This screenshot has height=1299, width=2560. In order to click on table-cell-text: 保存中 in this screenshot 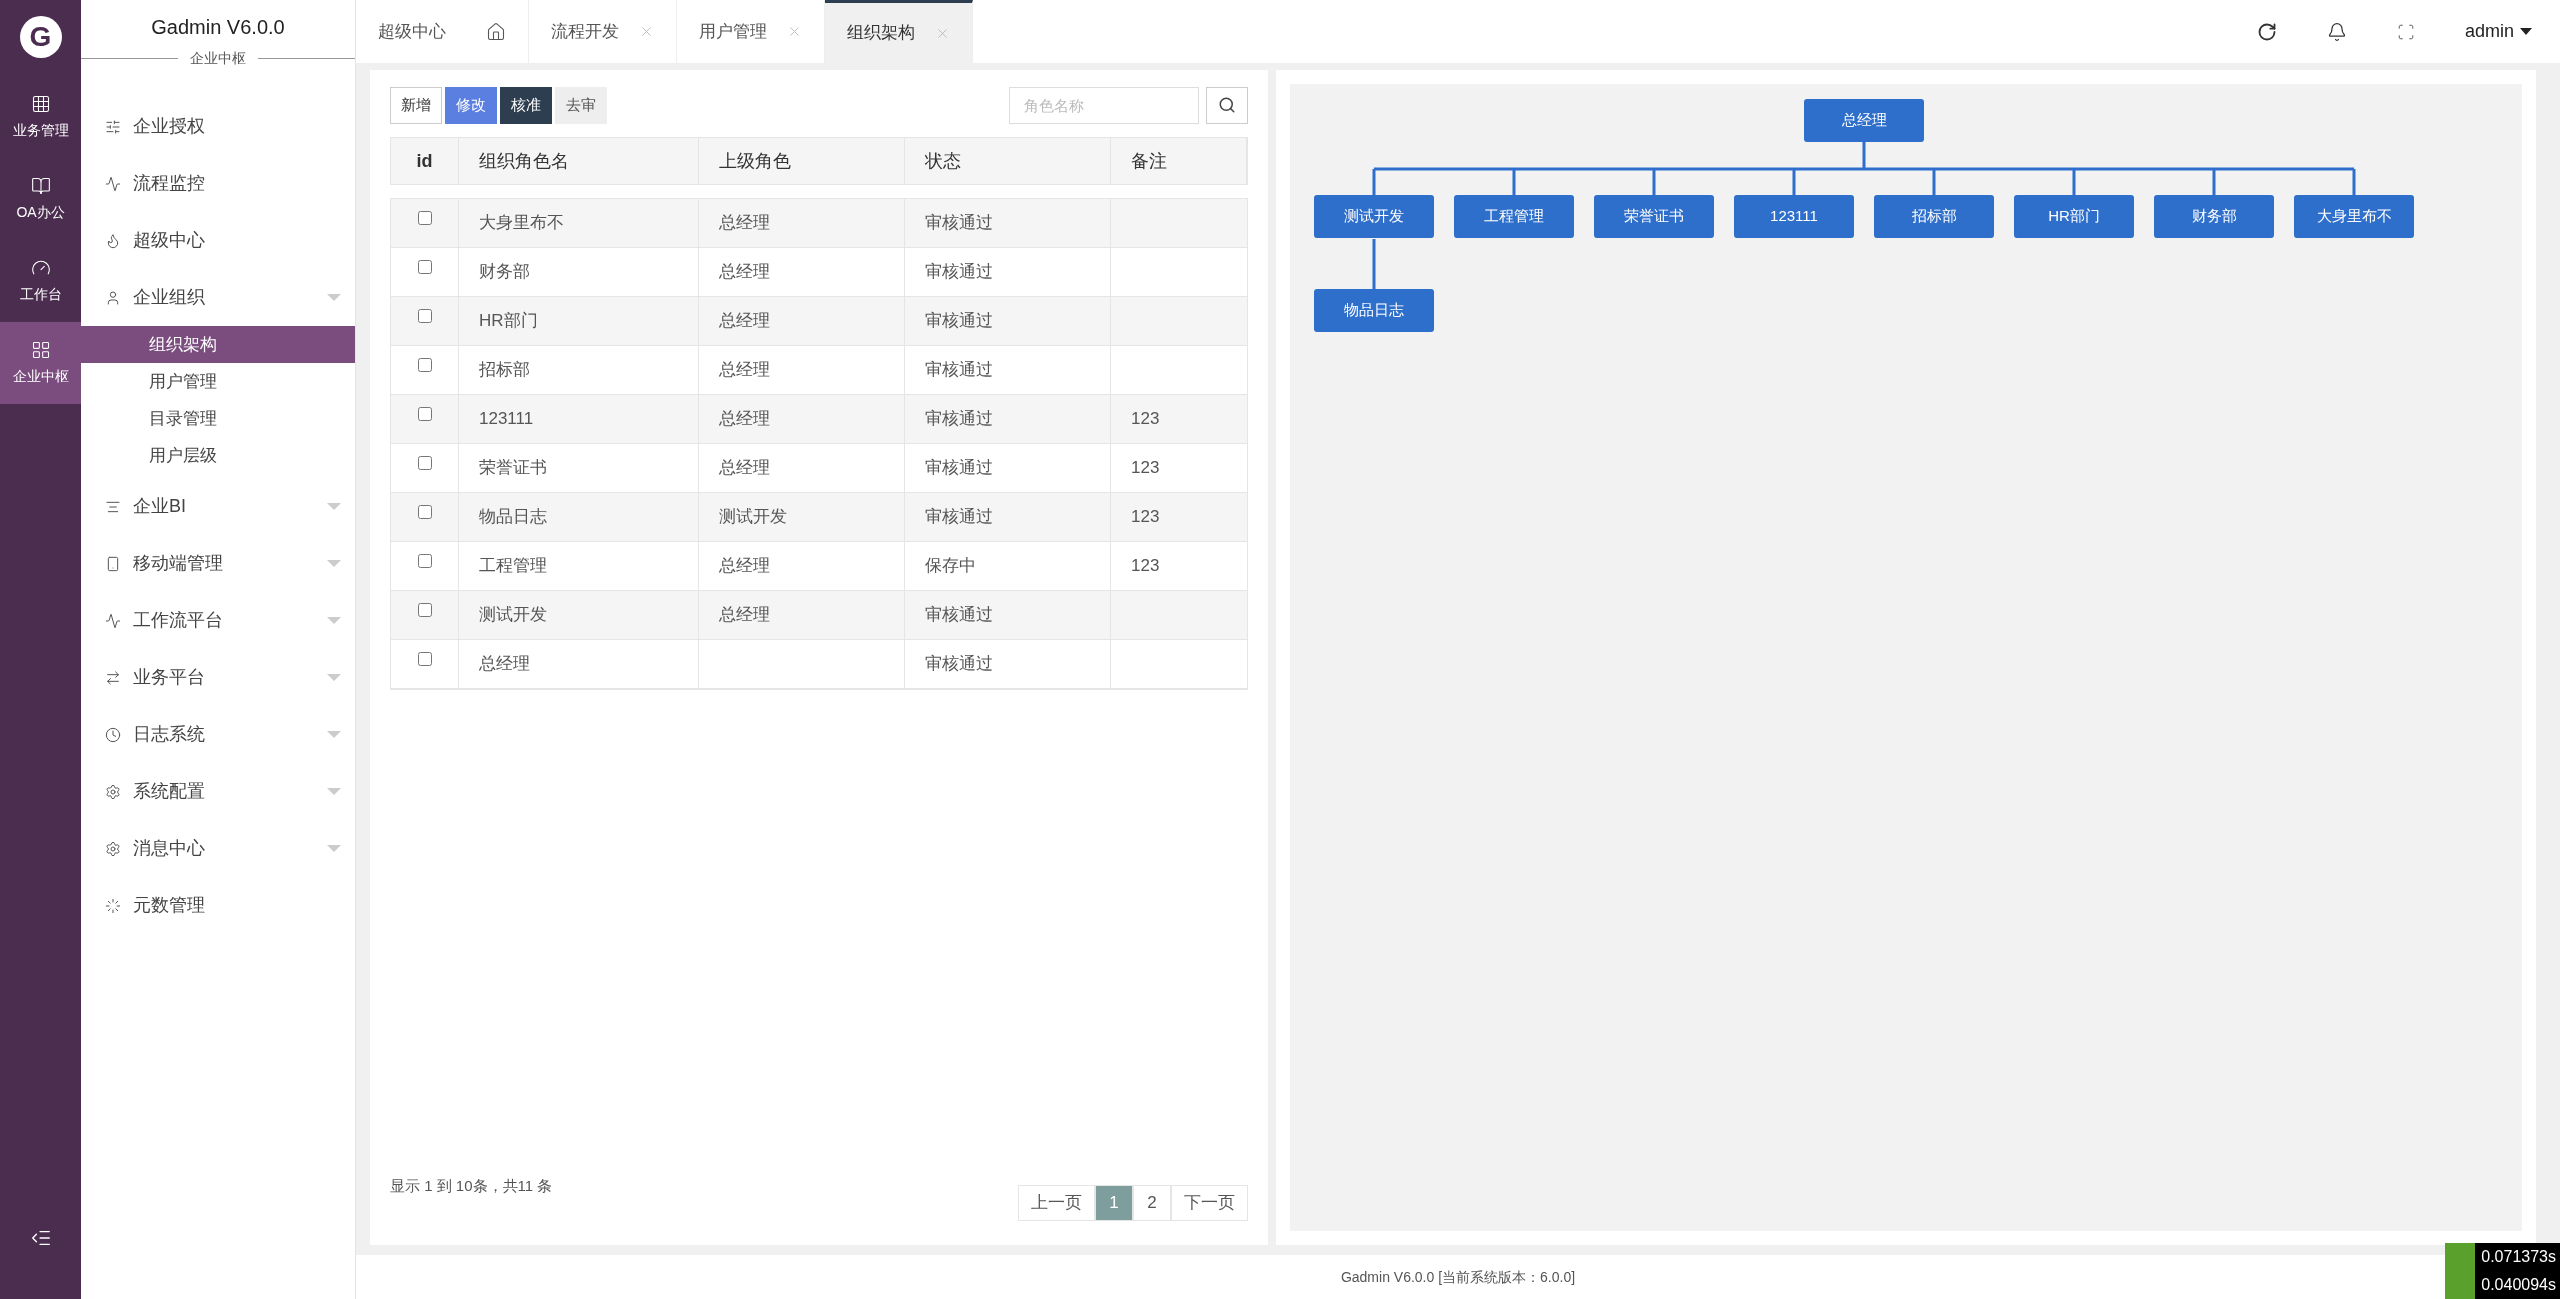, I will do `click(950, 566)`.